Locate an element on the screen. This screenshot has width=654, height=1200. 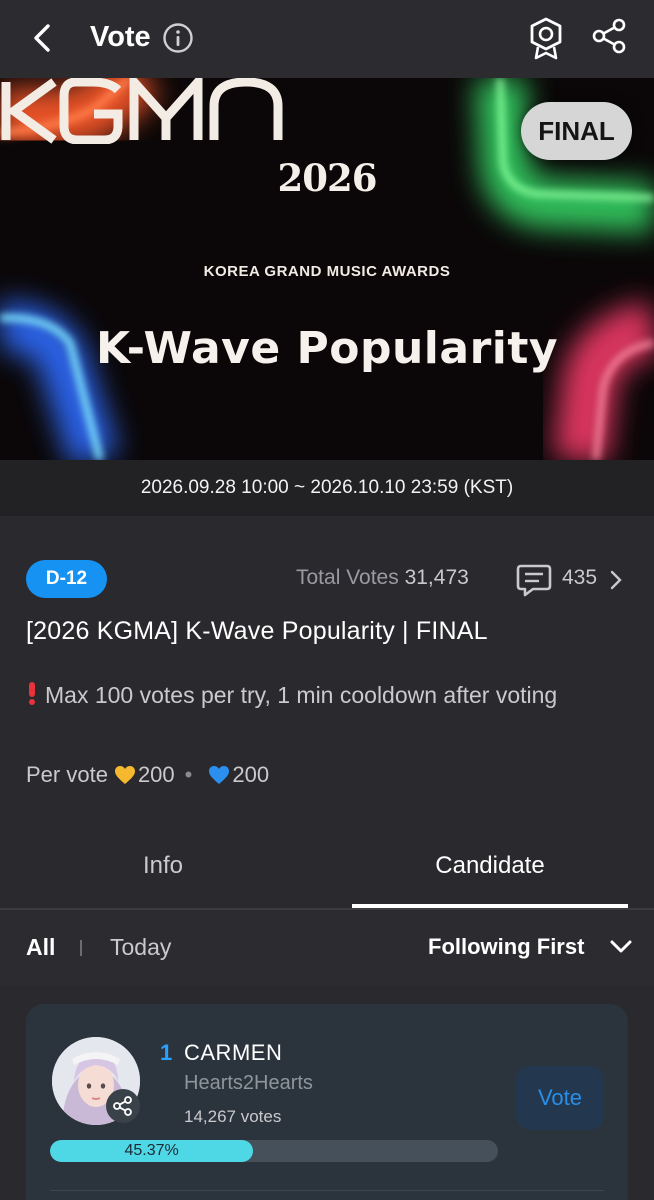
candidate-group: Hearts2Hearts is located at coordinates (248, 1083).